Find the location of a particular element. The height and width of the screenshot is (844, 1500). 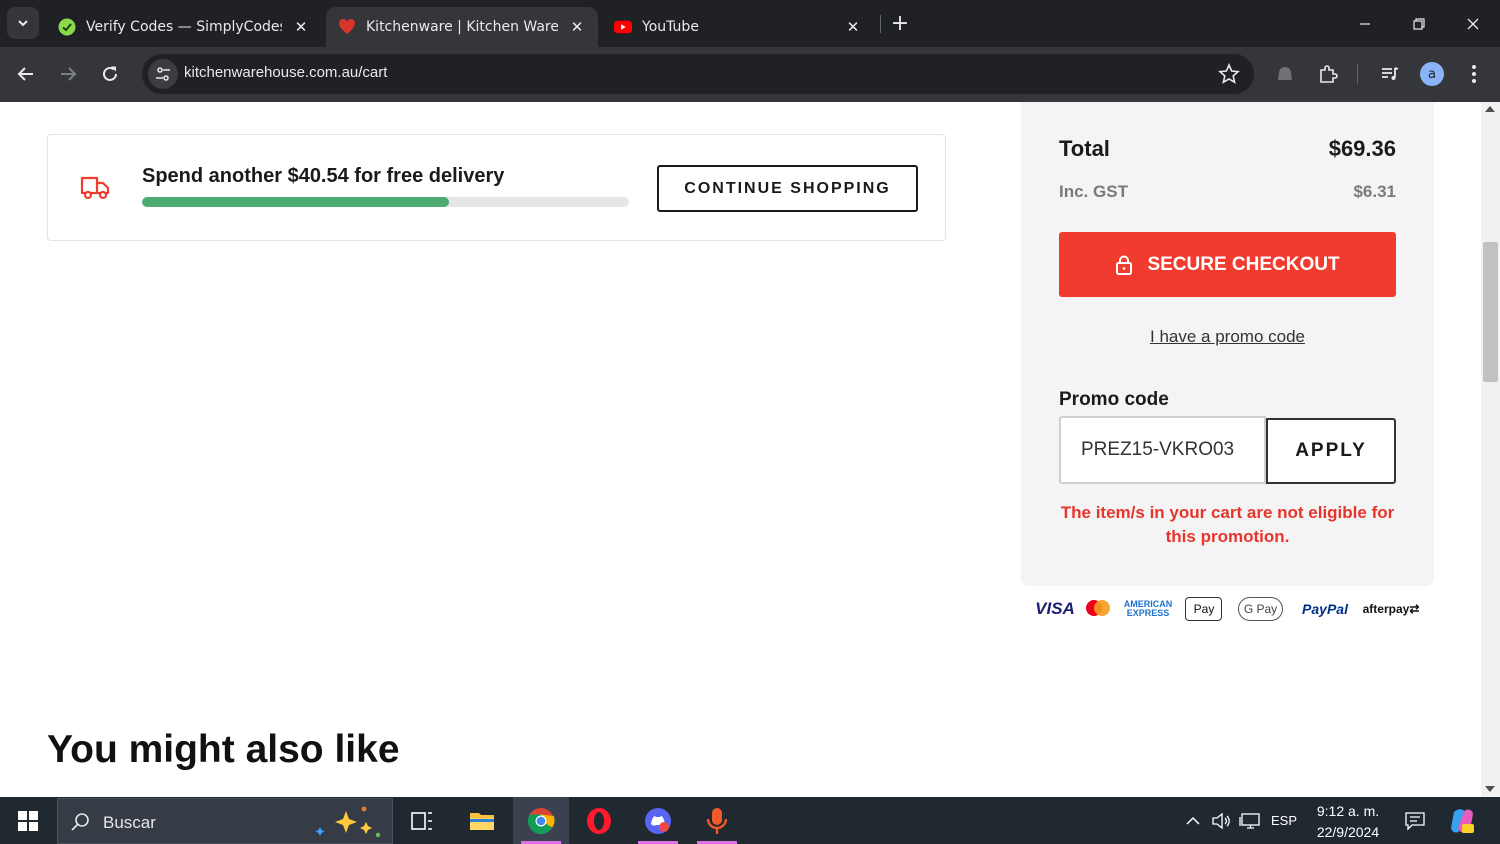

taskbar-search-placeholder: Buscar is located at coordinates (129, 822).